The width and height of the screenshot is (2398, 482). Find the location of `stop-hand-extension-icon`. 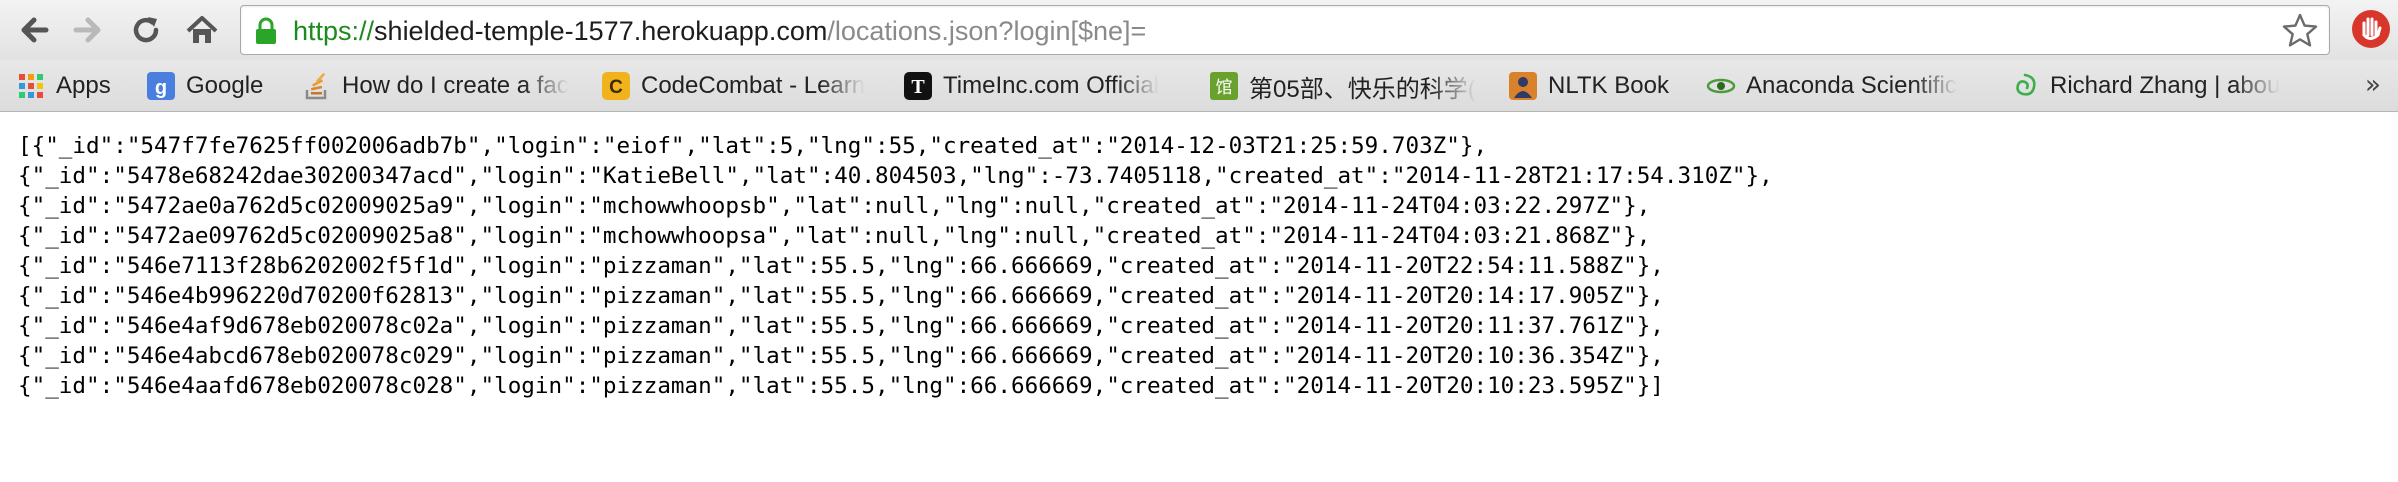

stop-hand-extension-icon is located at coordinates (2371, 29).